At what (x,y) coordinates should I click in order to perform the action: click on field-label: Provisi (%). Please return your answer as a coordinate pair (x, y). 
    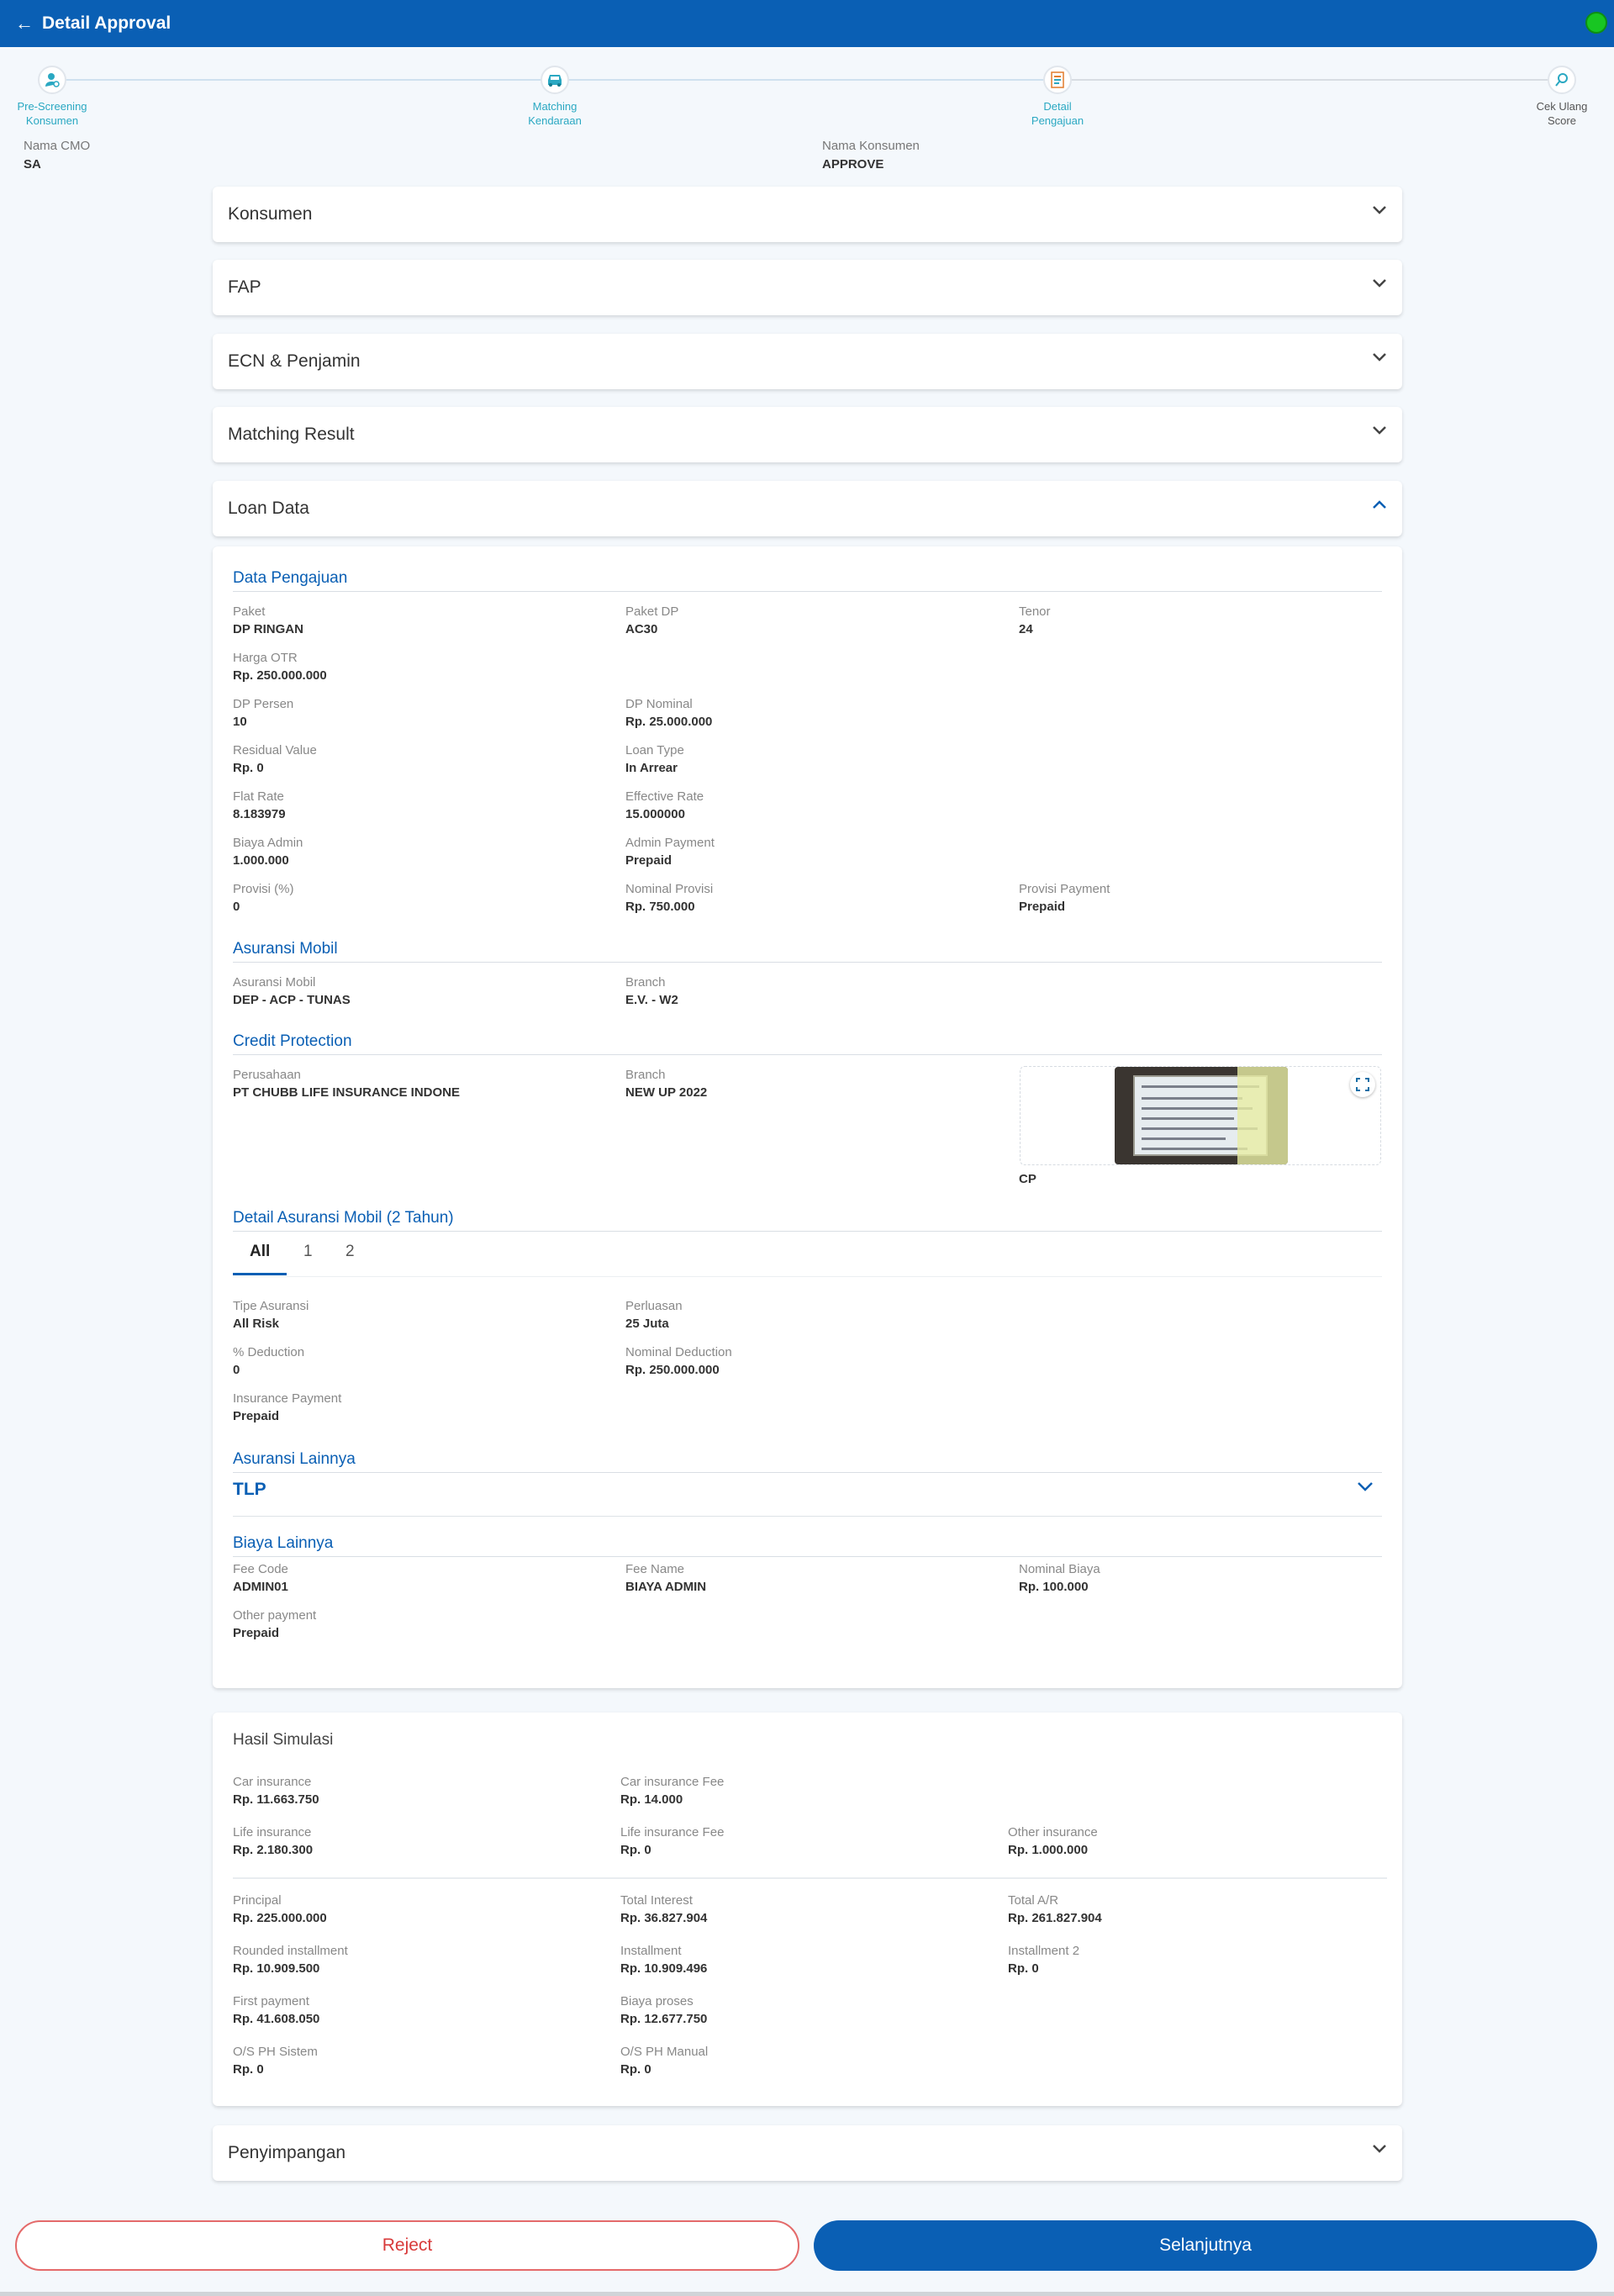
    Looking at the image, I should click on (263, 889).